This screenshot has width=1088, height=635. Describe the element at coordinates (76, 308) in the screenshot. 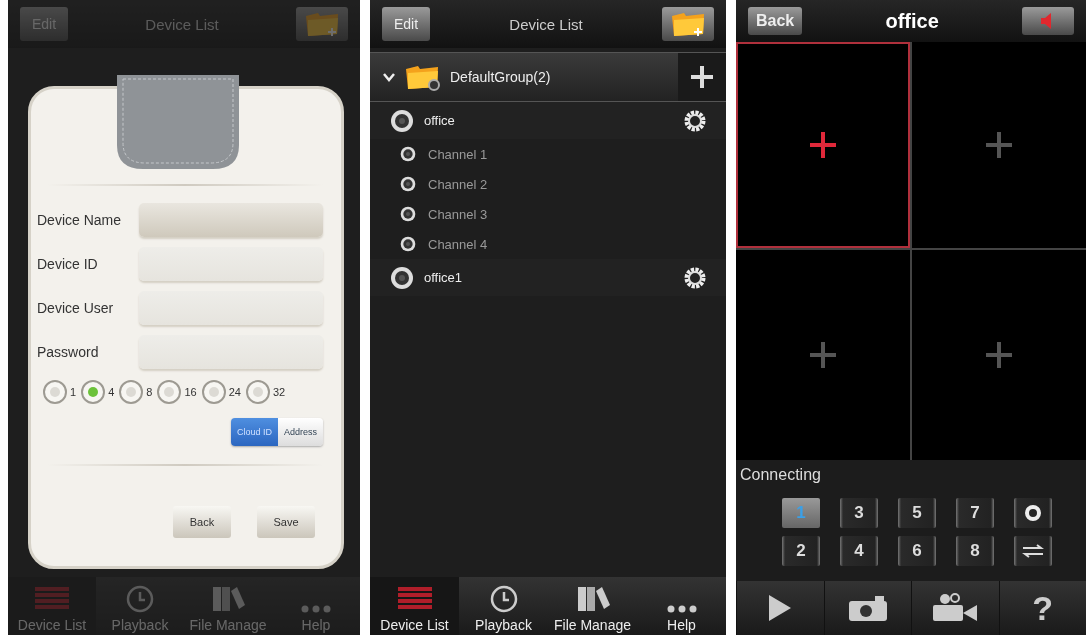

I see `field-label: Device User` at that location.